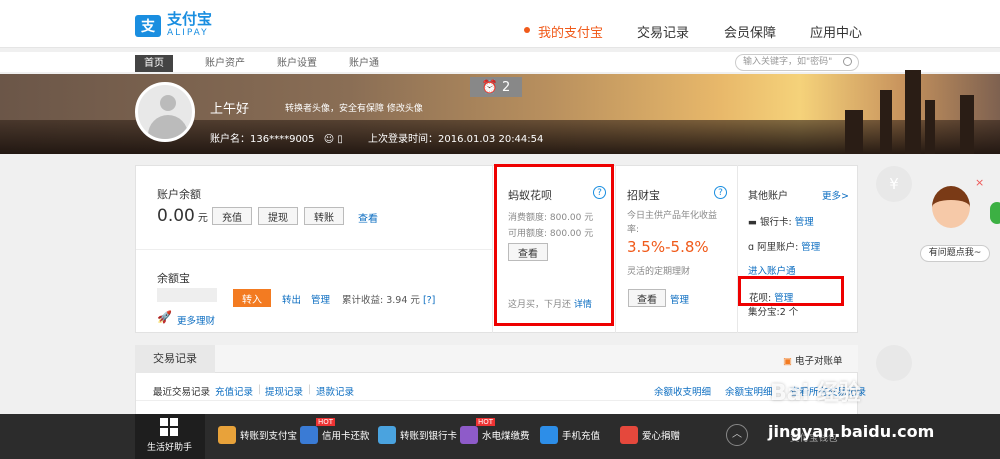 Image resolution: width=1000 pixels, height=459 pixels. Describe the element at coordinates (679, 299) in the screenshot. I see `zhaocai-manage-link: 管理` at that location.